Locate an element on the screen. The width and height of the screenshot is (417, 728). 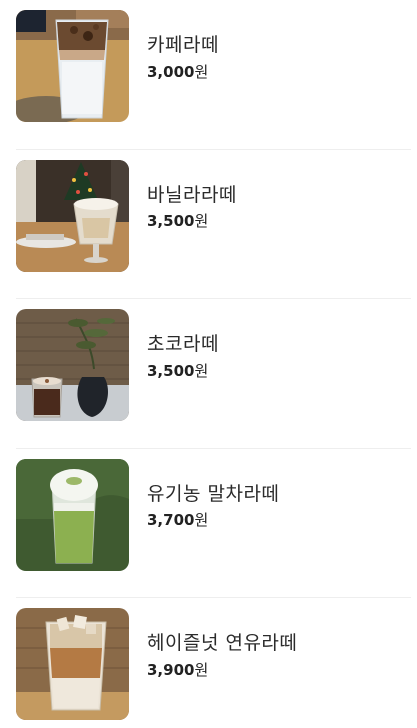
choco-latte-photo is located at coordinates (72, 365).